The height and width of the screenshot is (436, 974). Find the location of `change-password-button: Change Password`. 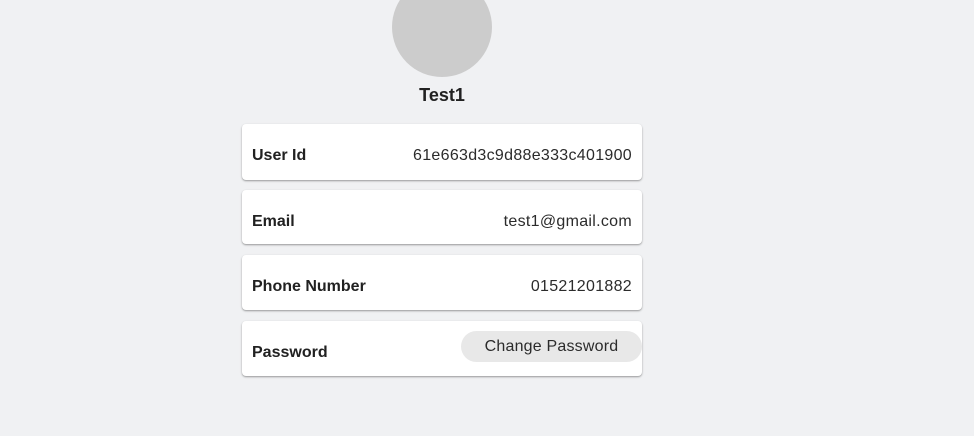

change-password-button: Change Password is located at coordinates (551, 346).